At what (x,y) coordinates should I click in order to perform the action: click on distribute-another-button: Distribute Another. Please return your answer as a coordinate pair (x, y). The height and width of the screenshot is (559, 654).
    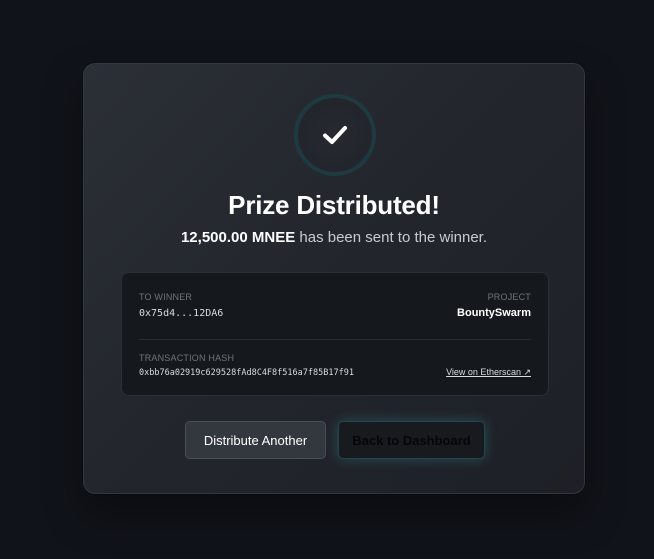
    Looking at the image, I should click on (255, 440).